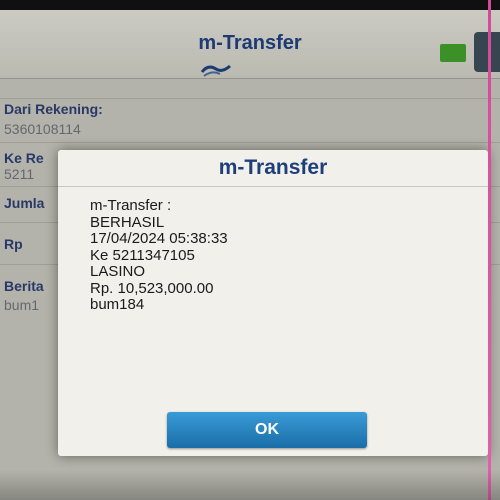  What do you see at coordinates (250, 485) in the screenshot?
I see `bottom-shadow` at bounding box center [250, 485].